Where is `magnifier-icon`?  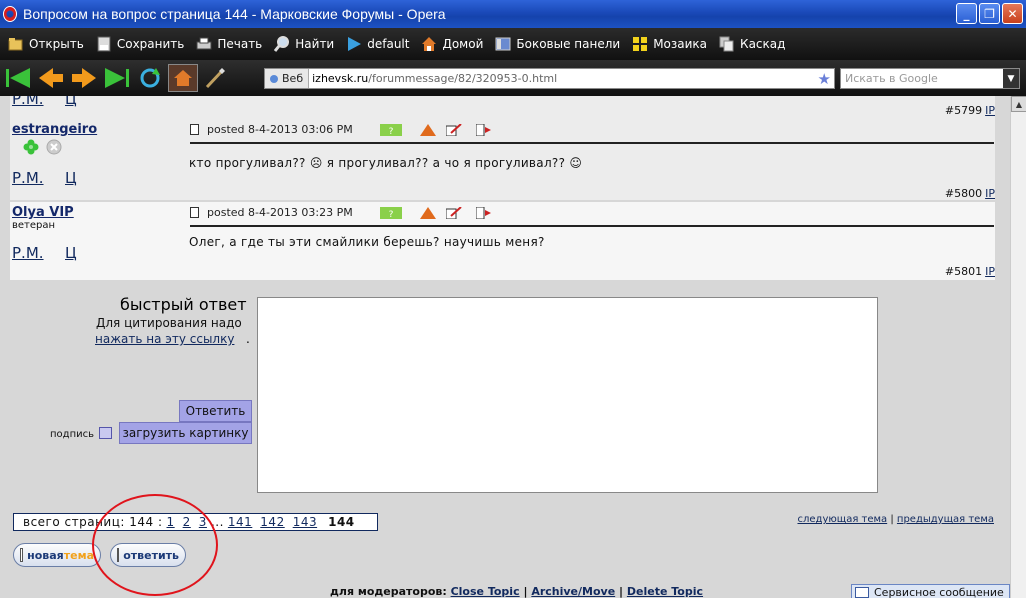 magnifier-icon is located at coordinates (282, 44).